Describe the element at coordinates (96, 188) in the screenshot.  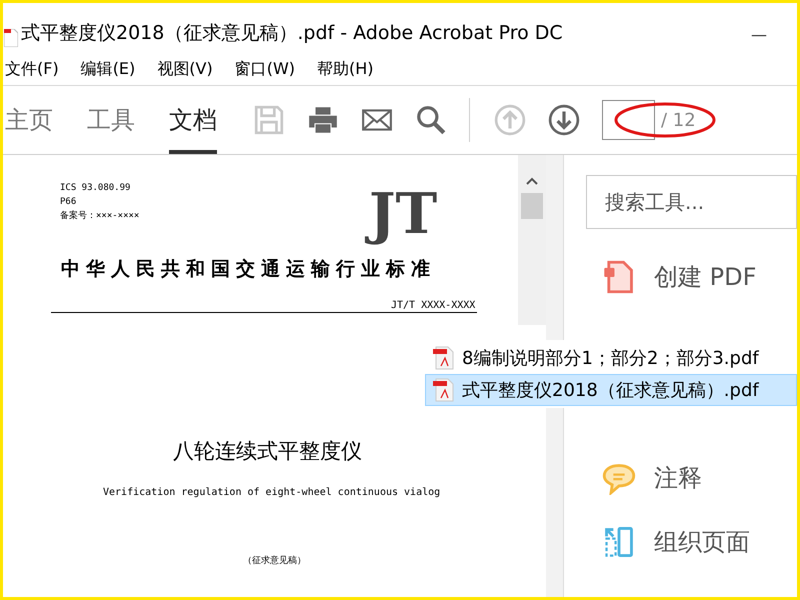
I see `ics-code: ICS 93.080.99` at that location.